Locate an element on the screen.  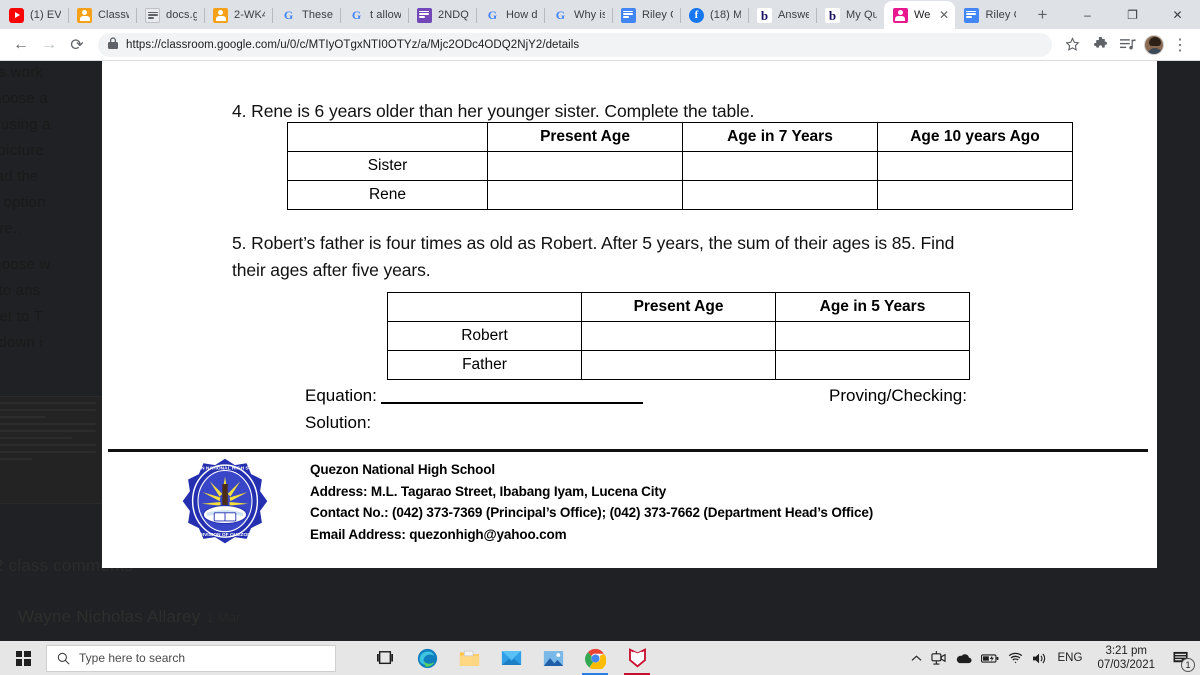
task-view-icon is located at coordinates (385, 658).